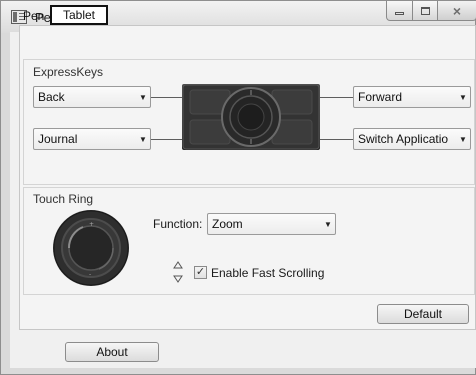  What do you see at coordinates (68, 72) in the screenshot?
I see `expresskeys-group-label: ExpressKeys` at bounding box center [68, 72].